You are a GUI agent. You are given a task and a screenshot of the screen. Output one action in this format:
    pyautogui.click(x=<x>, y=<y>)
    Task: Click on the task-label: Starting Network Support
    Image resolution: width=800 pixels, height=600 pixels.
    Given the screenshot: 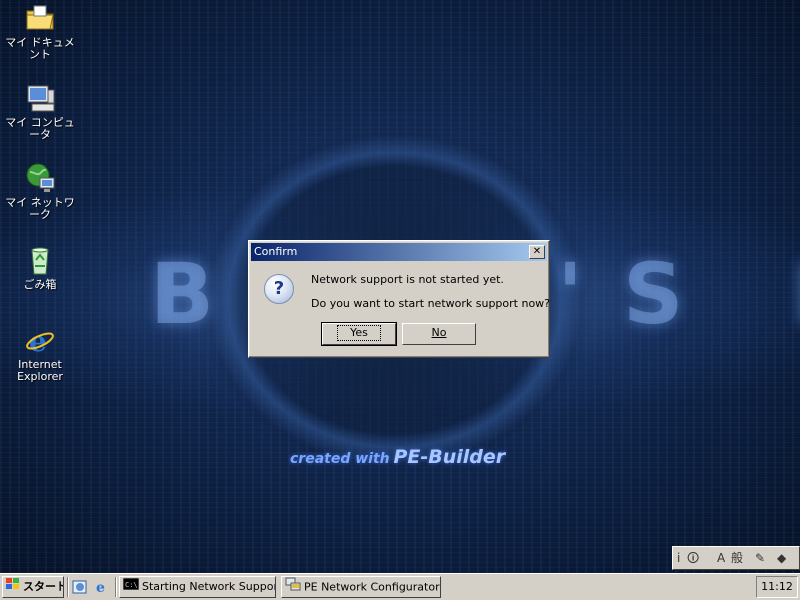 What is the action you would take?
    pyautogui.click(x=209, y=586)
    